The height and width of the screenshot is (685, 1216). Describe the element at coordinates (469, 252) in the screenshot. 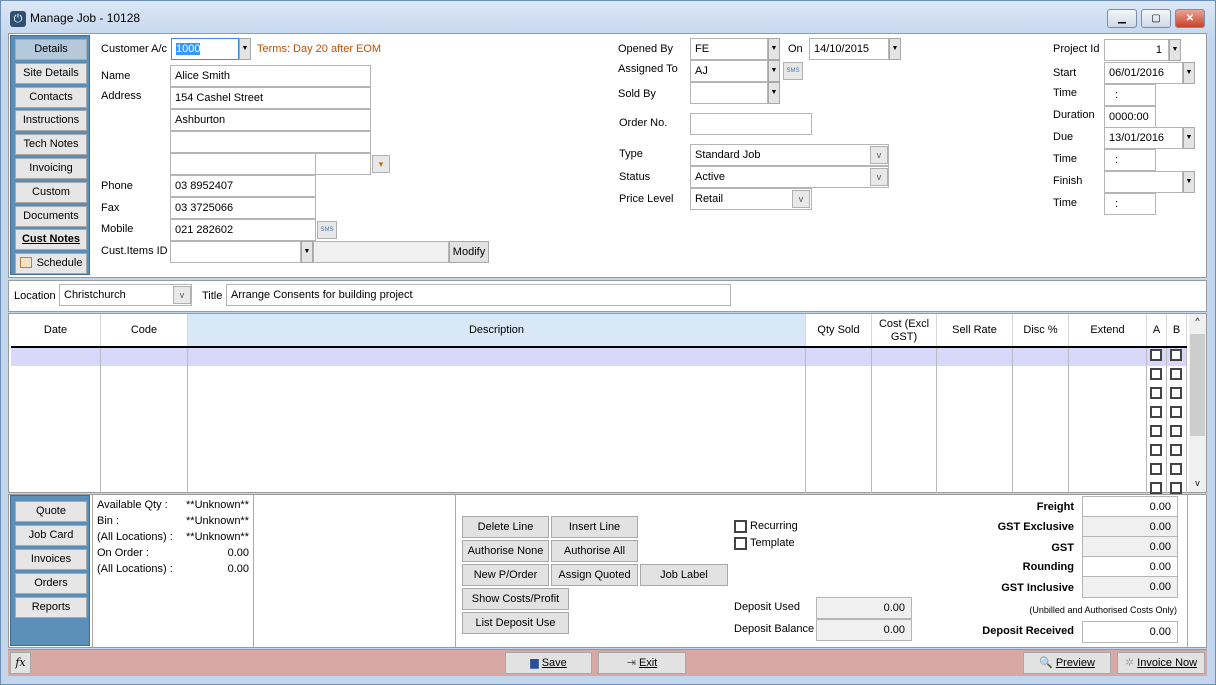

I see `modify-button: Modify` at that location.